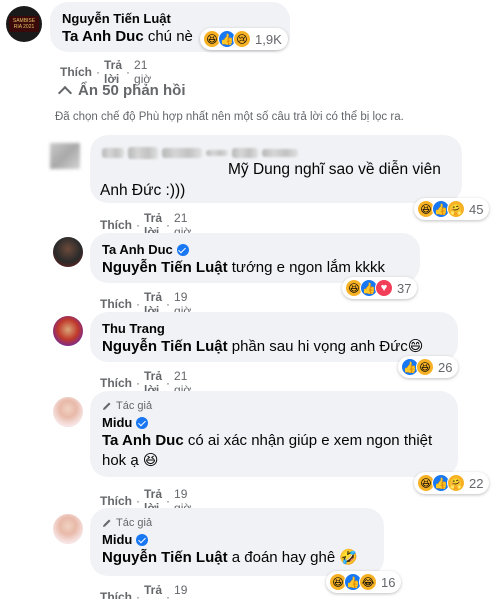 The image size is (495, 599). Describe the element at coordinates (132, 90) in the screenshot. I see `hide-replies-label: Ẩn 50 phản hồi` at that location.